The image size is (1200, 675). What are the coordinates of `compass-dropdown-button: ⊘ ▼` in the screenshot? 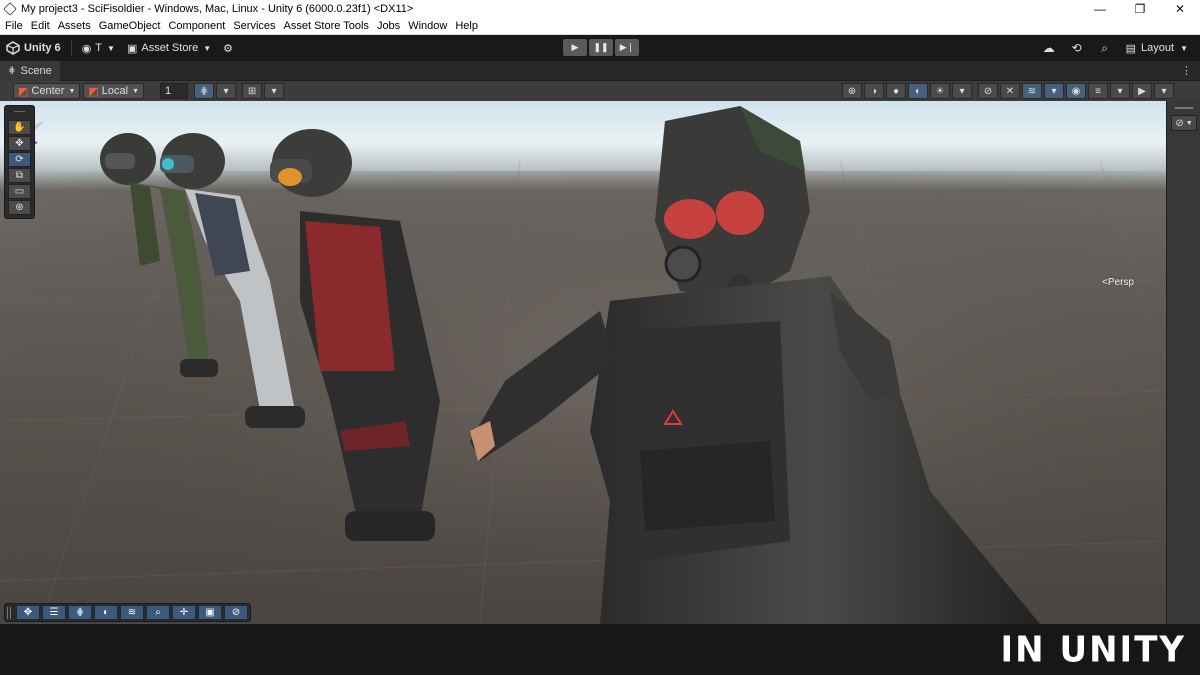 It's located at (1184, 123).